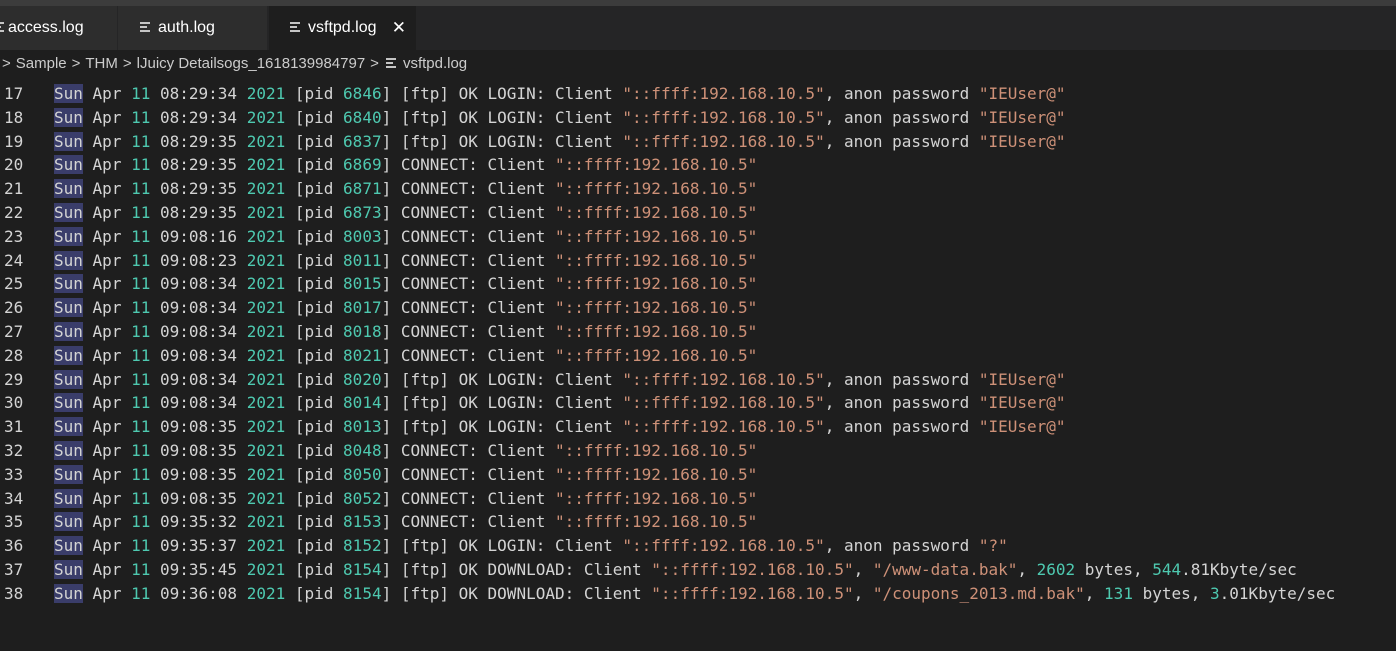 The height and width of the screenshot is (651, 1396). Describe the element at coordinates (863, 593) in the screenshot. I see `message-rest: ,` at that location.